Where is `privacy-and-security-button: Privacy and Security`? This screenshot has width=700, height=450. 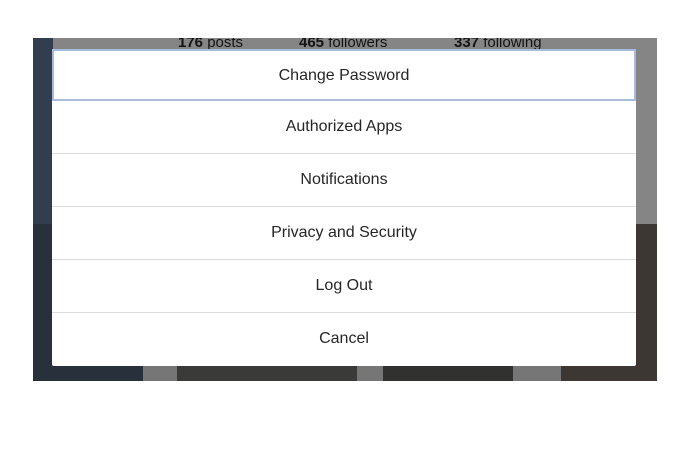 privacy-and-security-button: Privacy and Security is located at coordinates (344, 233).